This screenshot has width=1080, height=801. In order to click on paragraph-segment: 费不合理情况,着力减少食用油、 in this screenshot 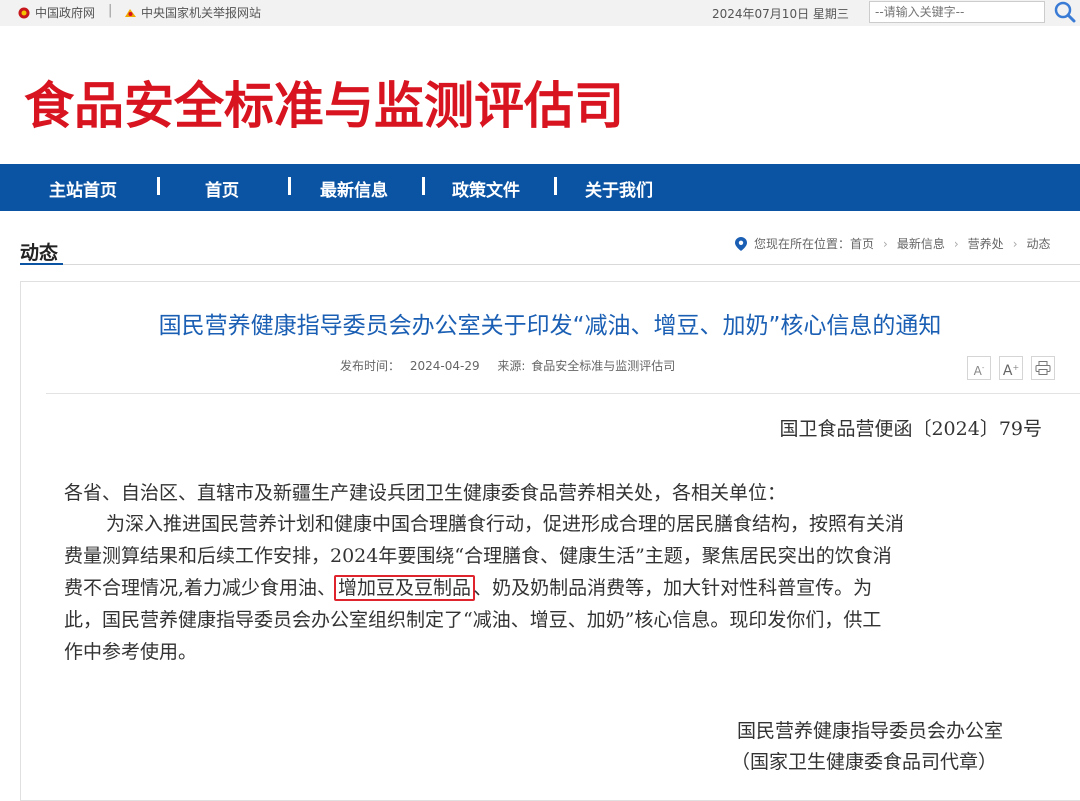, I will do `click(200, 588)`.